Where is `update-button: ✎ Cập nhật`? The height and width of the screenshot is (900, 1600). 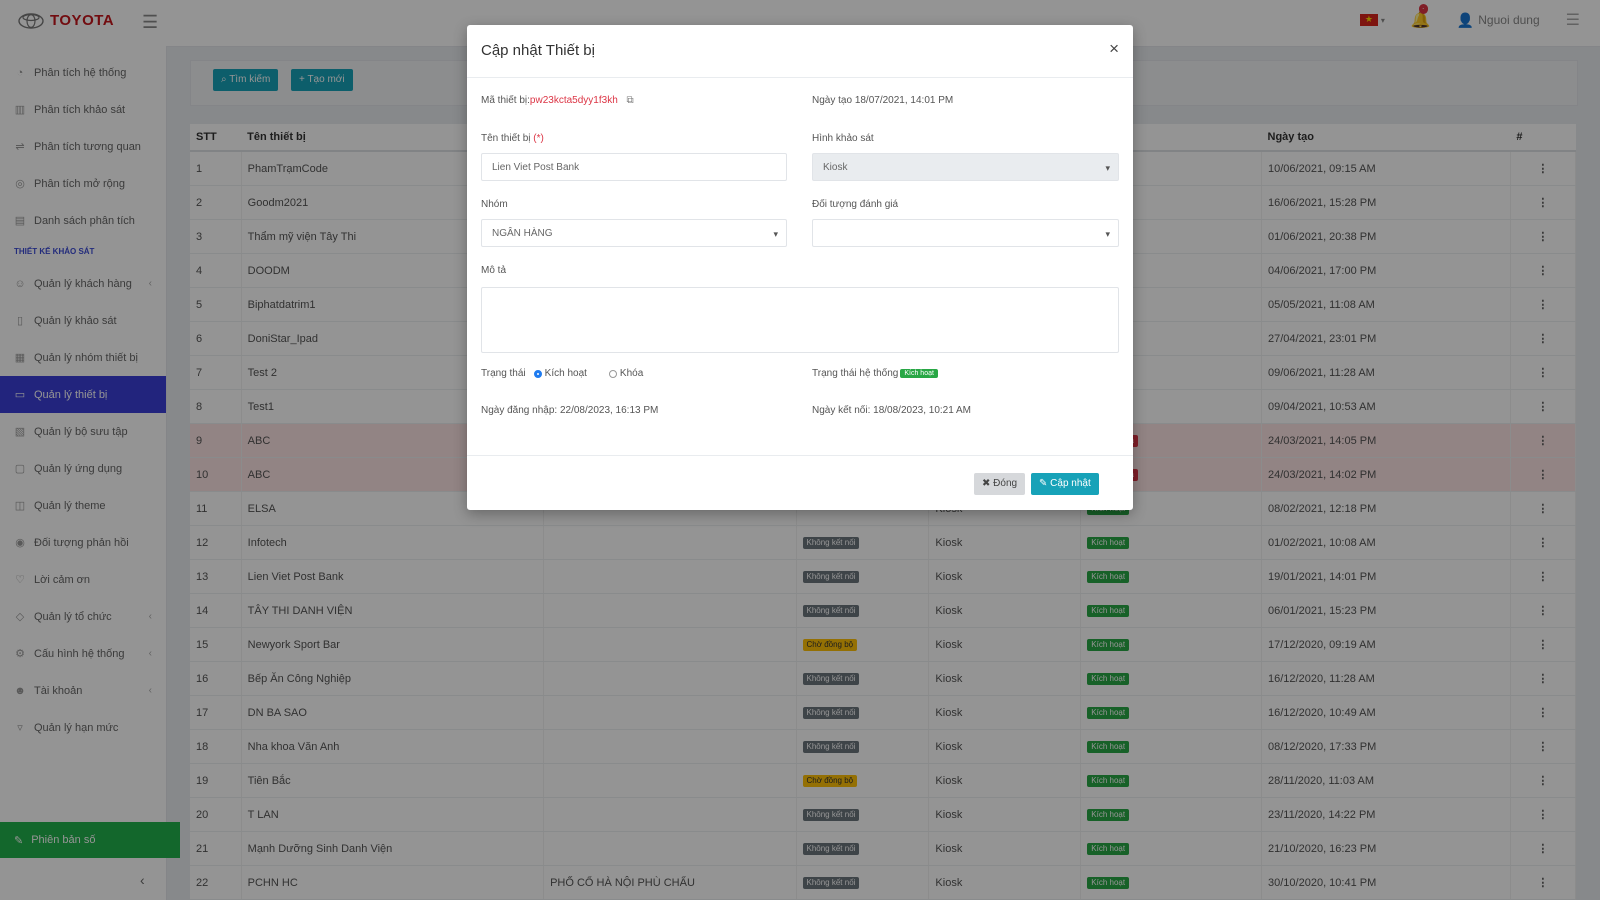 update-button: ✎ Cập nhật is located at coordinates (1065, 484).